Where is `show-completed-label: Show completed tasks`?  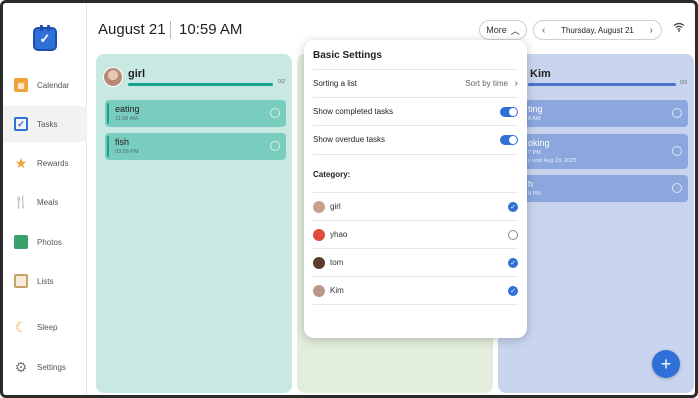
show-completed-label: Show completed tasks is located at coordinates (353, 111).